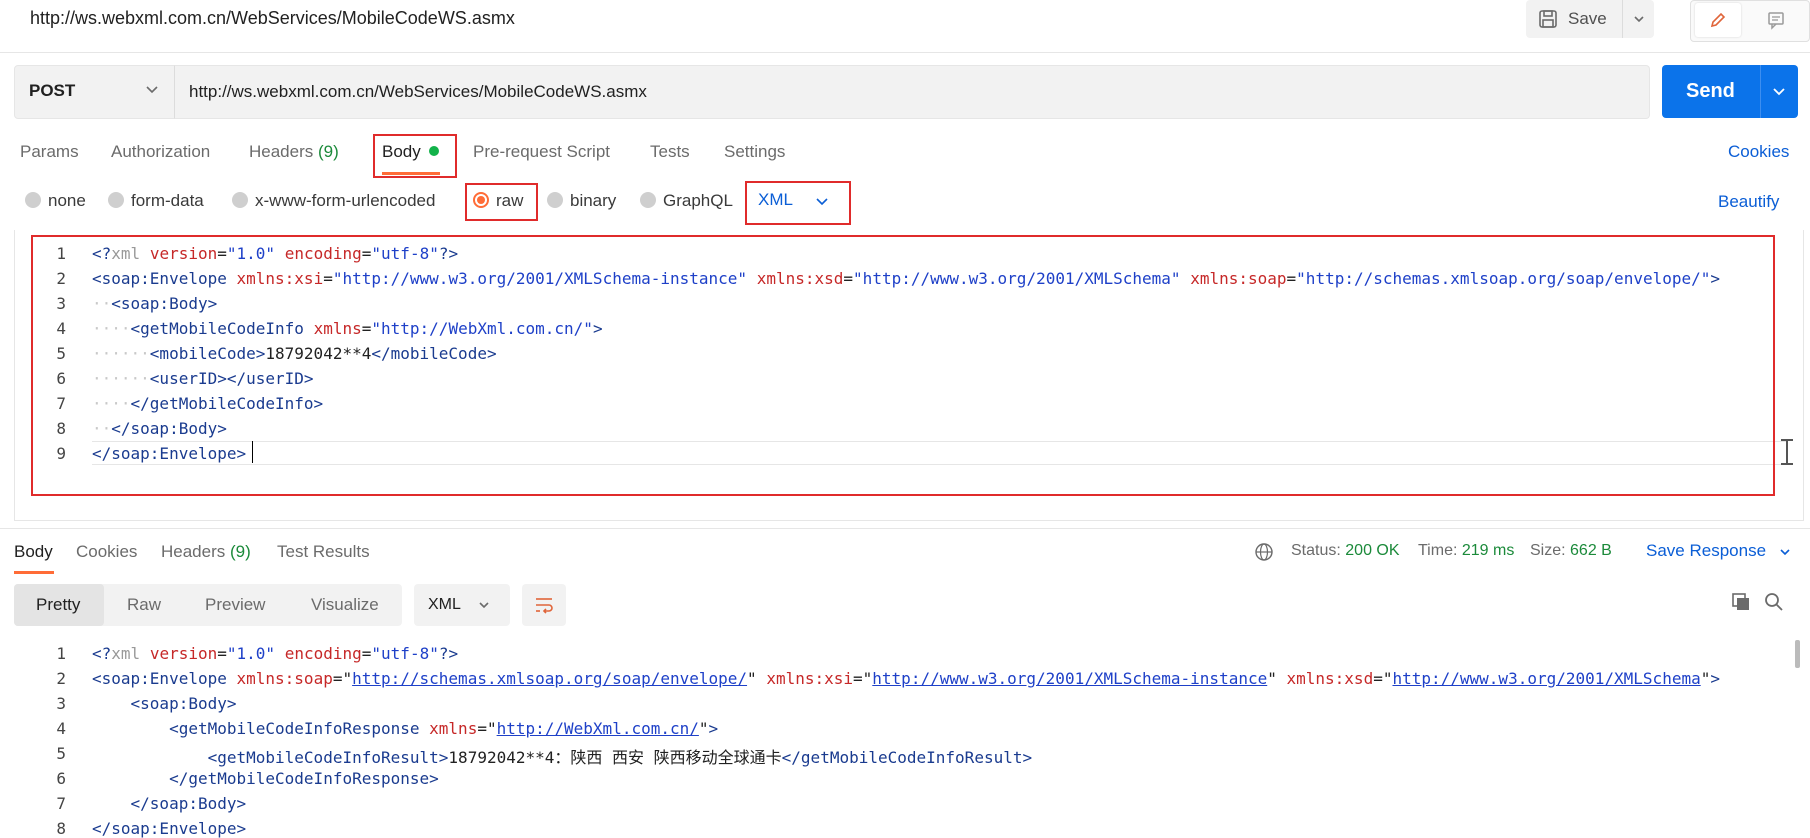 This screenshot has width=1810, height=838. I want to click on radio-urlencoded-label: x-www-form-urlencoded, so click(345, 201).